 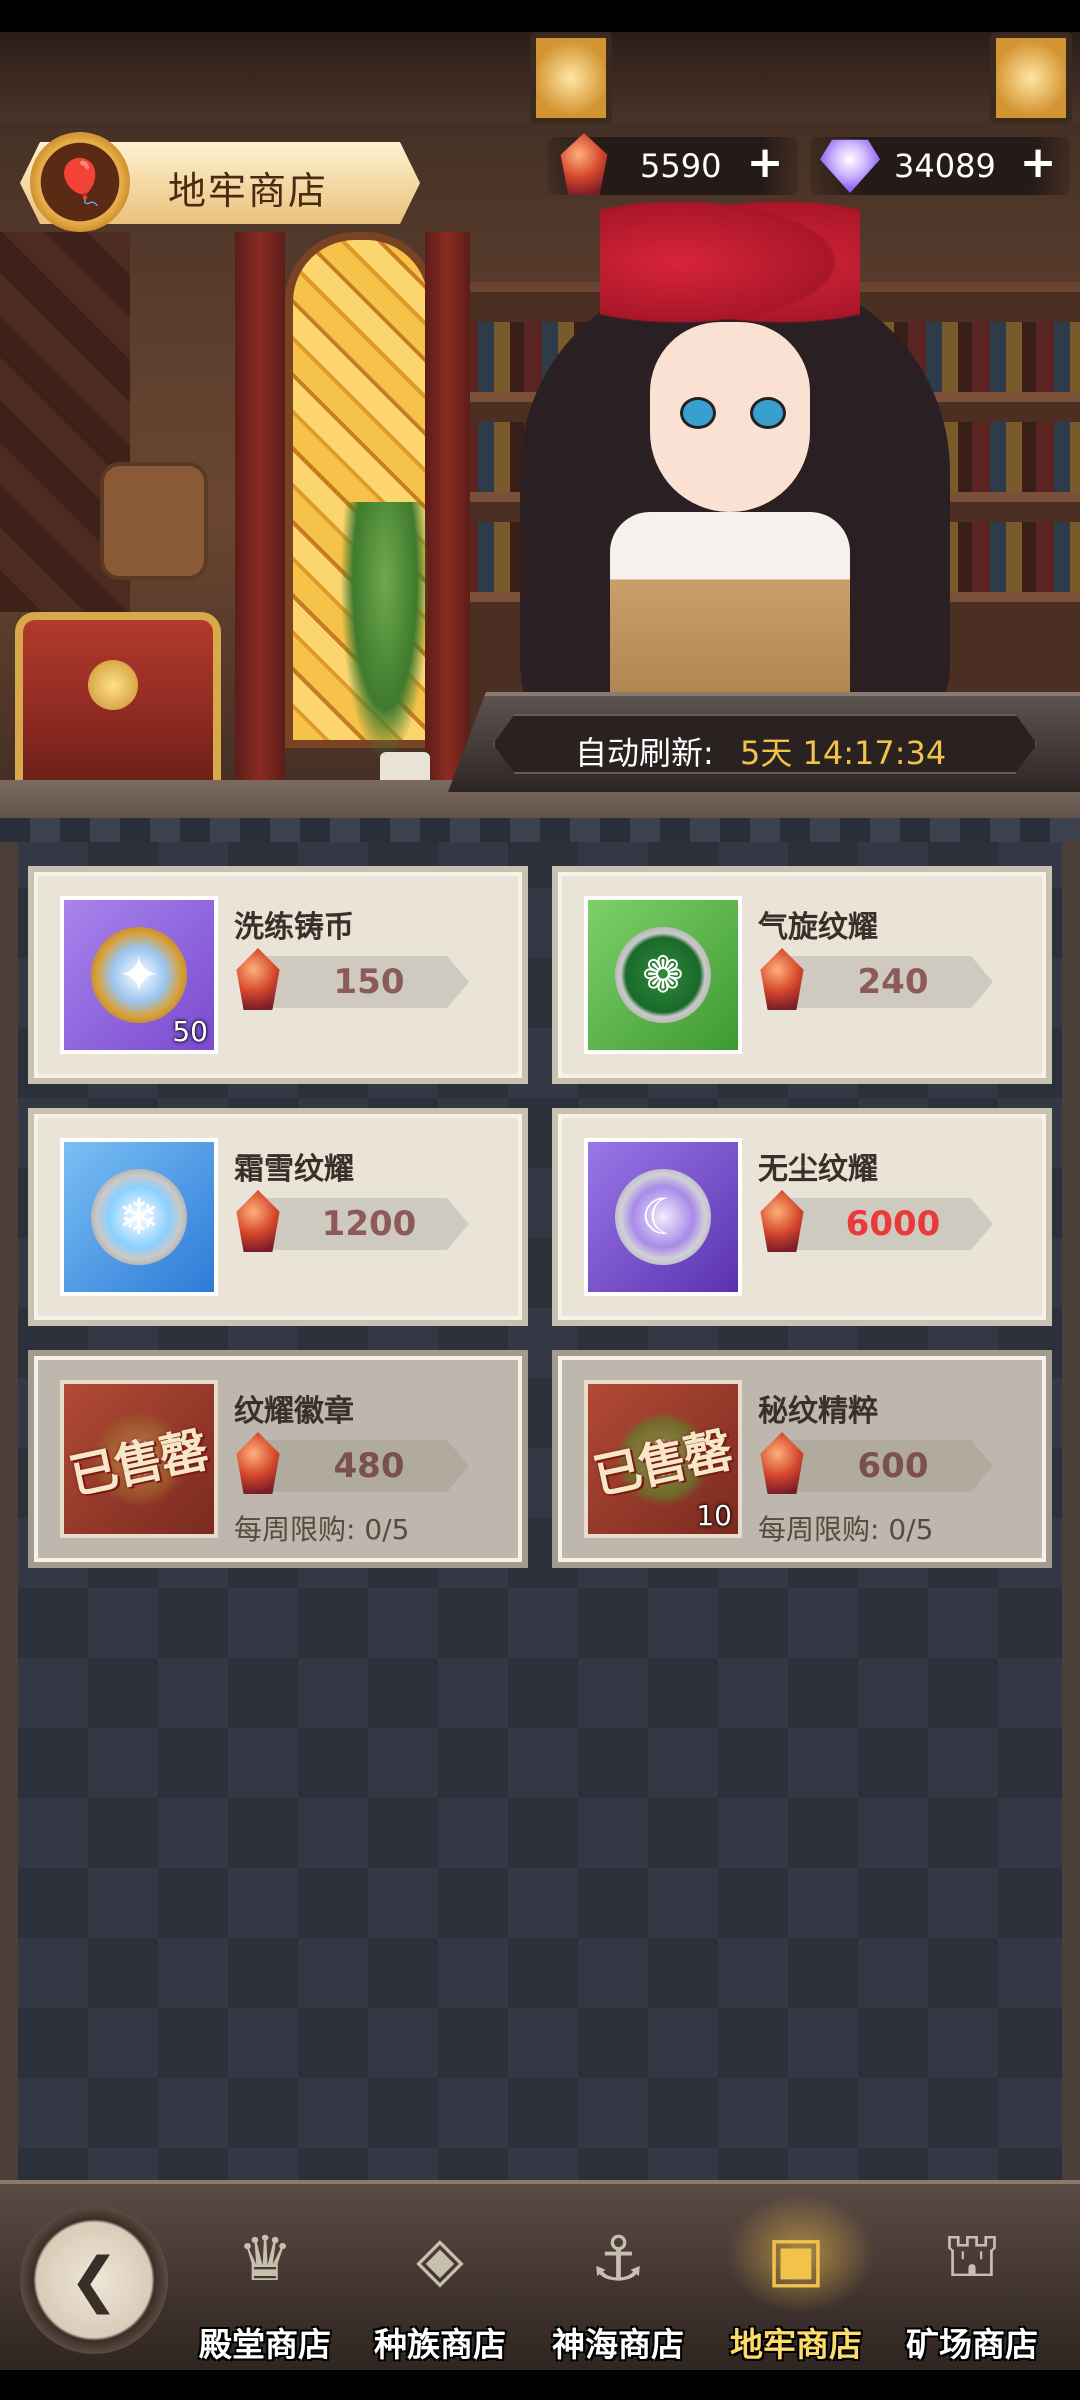 I want to click on nav-label: 殿堂商店, so click(x=265, y=2344).